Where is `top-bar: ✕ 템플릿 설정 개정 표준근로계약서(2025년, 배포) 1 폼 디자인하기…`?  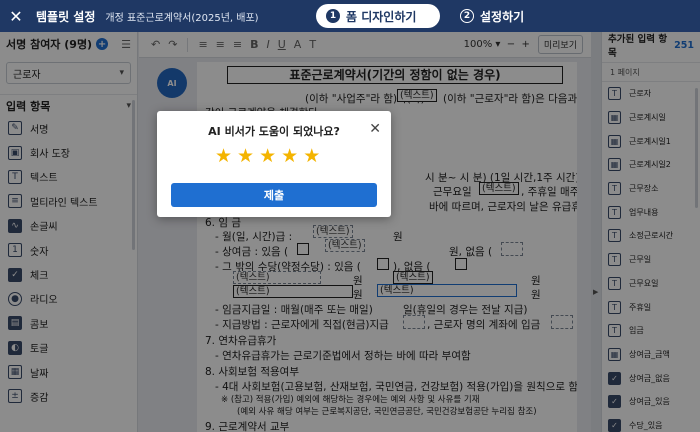 top-bar: ✕ 템플릿 설정 개정 표준근로계약서(2025년, 배포) 1 폼 디자인하기… is located at coordinates (350, 16).